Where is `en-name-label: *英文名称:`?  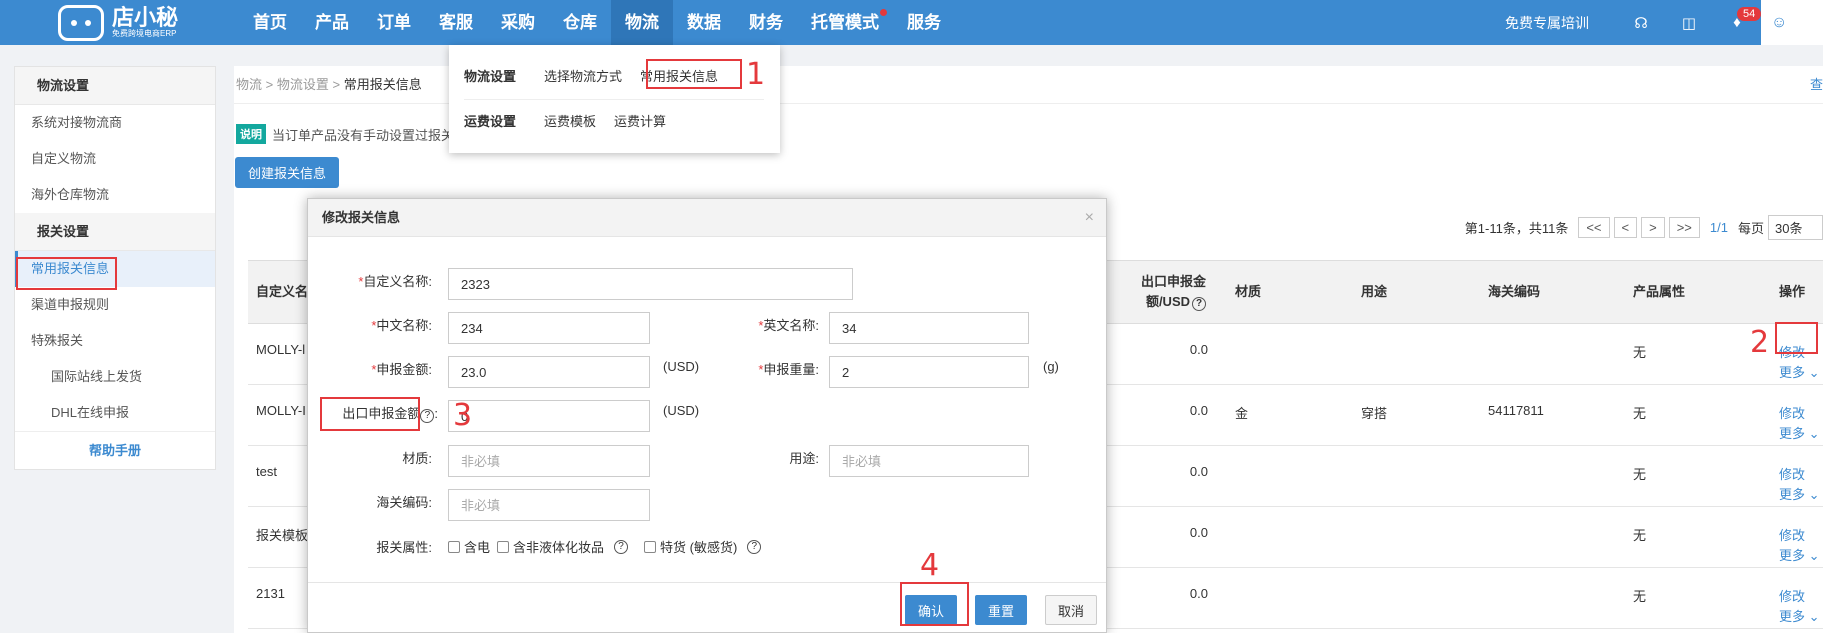 en-name-label: *英文名称: is located at coordinates (758, 324).